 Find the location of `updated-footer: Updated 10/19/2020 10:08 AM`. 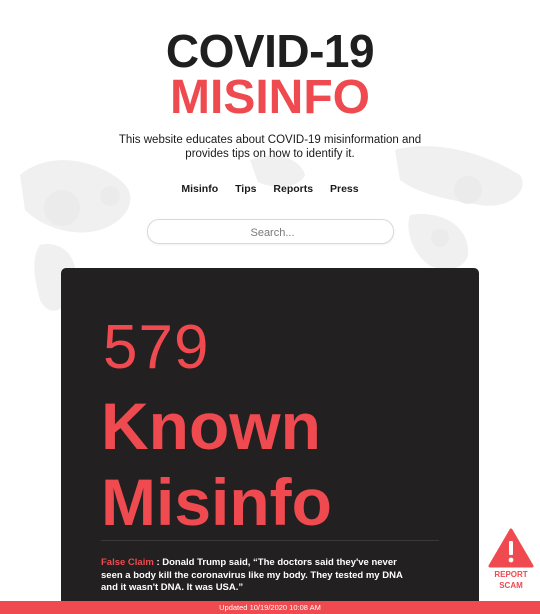

updated-footer: Updated 10/19/2020 10:08 AM is located at coordinates (270, 607).